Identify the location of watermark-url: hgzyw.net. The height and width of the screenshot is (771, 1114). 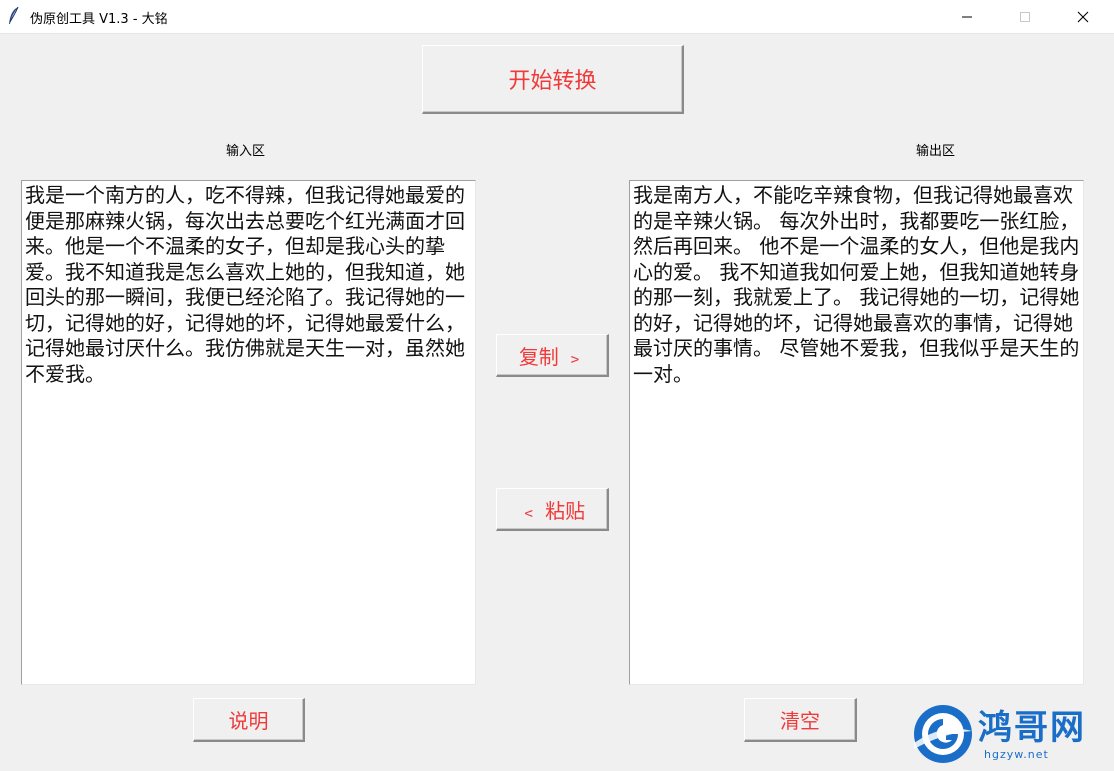
(1016, 754).